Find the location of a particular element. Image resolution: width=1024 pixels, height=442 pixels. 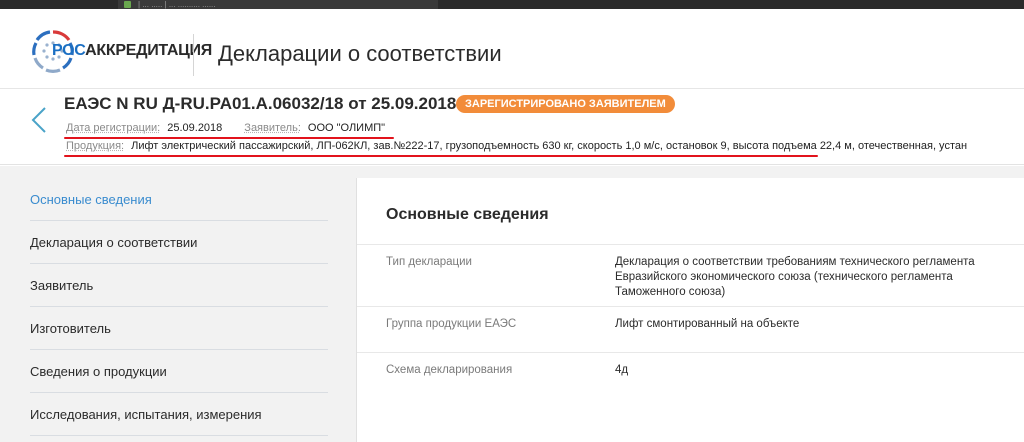

reg-date-label: Дата регистрации: is located at coordinates (113, 128).